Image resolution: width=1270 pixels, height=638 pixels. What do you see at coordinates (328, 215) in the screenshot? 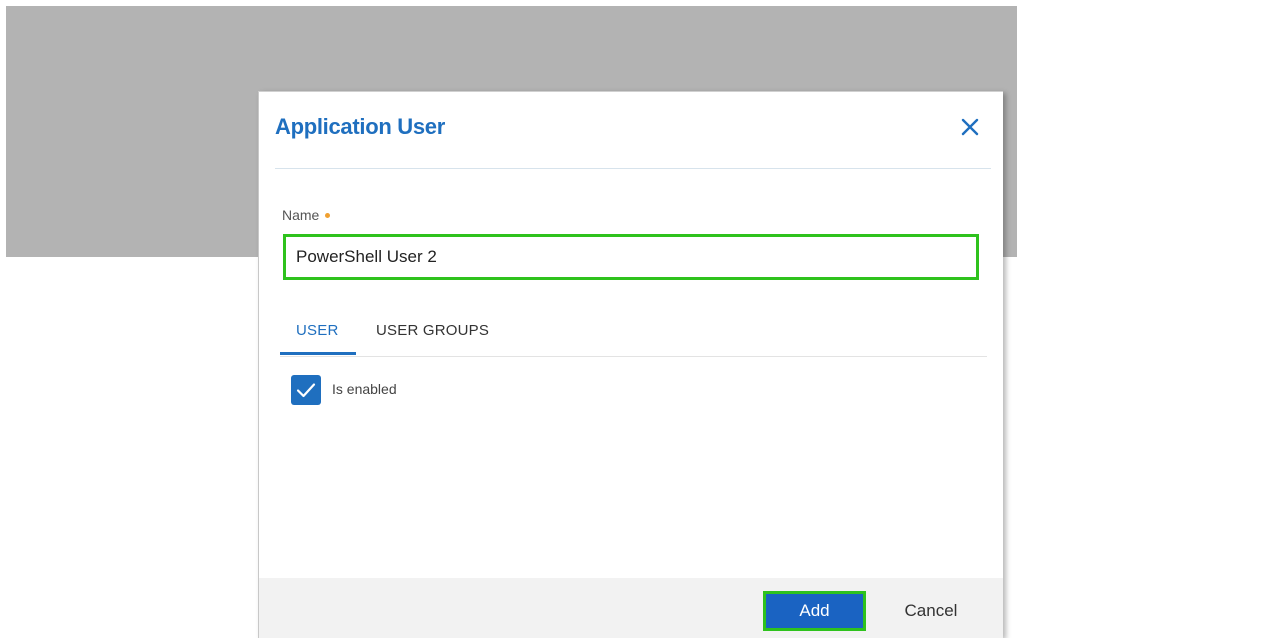
I see `required-indicator` at bounding box center [328, 215].